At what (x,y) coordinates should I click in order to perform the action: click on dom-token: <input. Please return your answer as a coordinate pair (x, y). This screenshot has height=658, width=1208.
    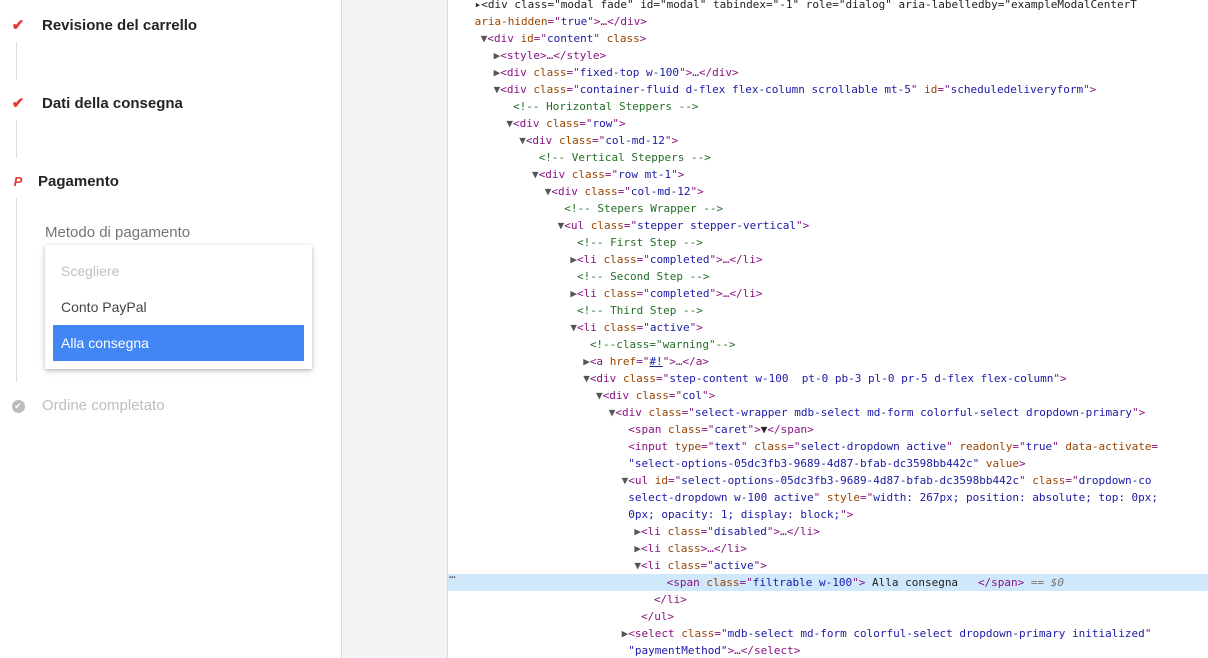
    Looking at the image, I should click on (651, 446).